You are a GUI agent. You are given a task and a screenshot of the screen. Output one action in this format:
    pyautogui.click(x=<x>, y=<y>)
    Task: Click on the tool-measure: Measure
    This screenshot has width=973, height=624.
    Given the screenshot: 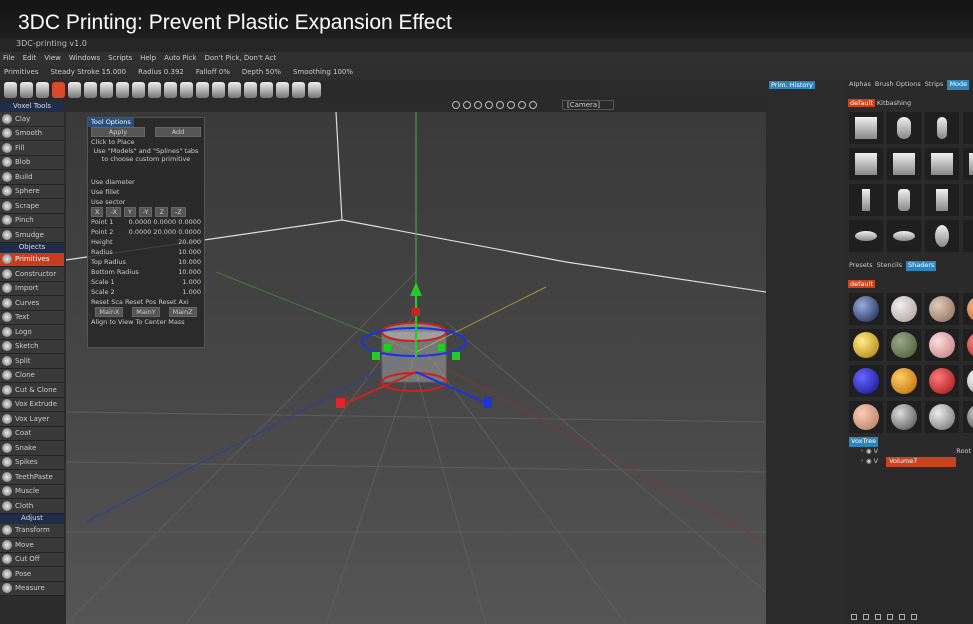 What is the action you would take?
    pyautogui.click(x=32, y=588)
    